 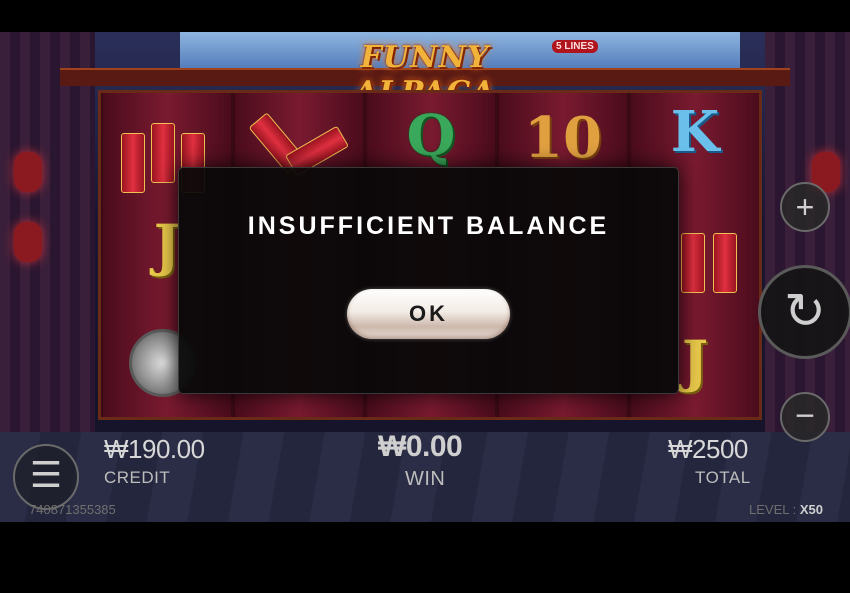 I want to click on symbol-10: 10, so click(x=563, y=138).